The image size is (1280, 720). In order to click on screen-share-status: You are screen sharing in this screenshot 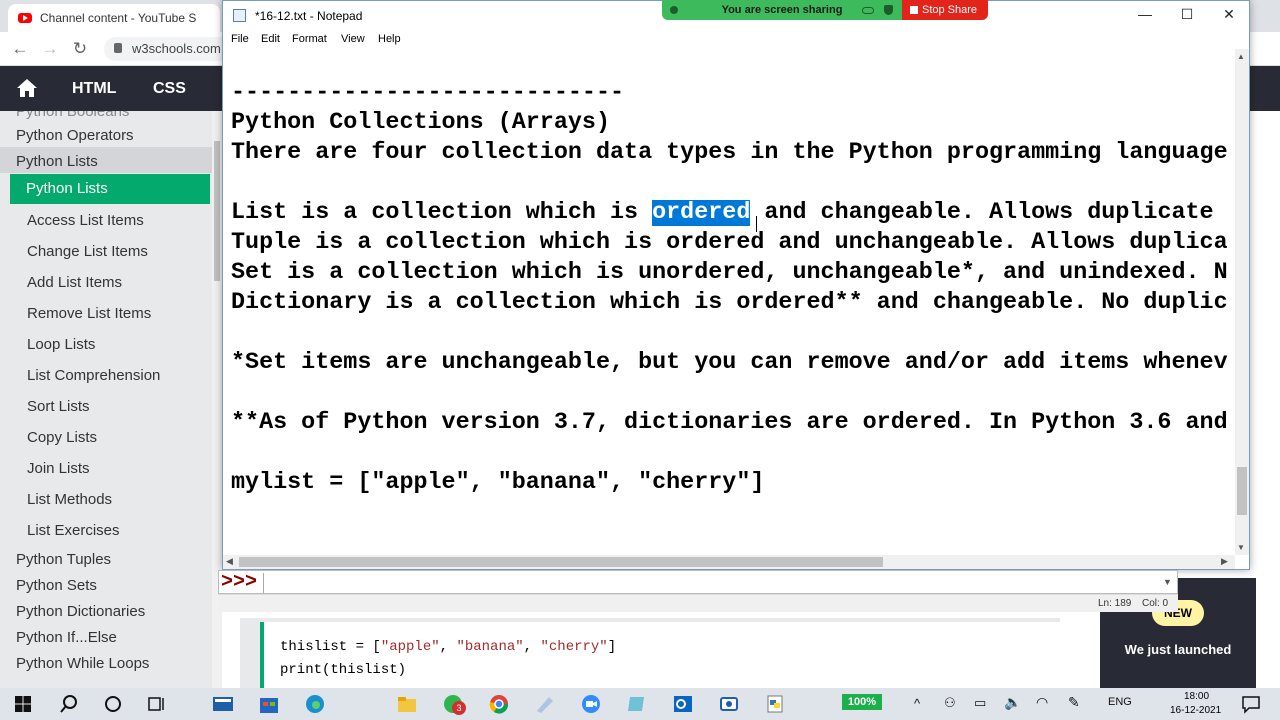, I will do `click(782, 10)`.